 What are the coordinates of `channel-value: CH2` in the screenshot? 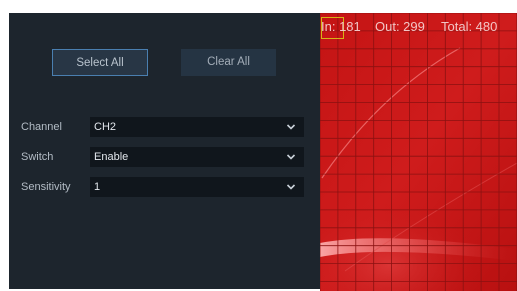 It's located at (105, 127).